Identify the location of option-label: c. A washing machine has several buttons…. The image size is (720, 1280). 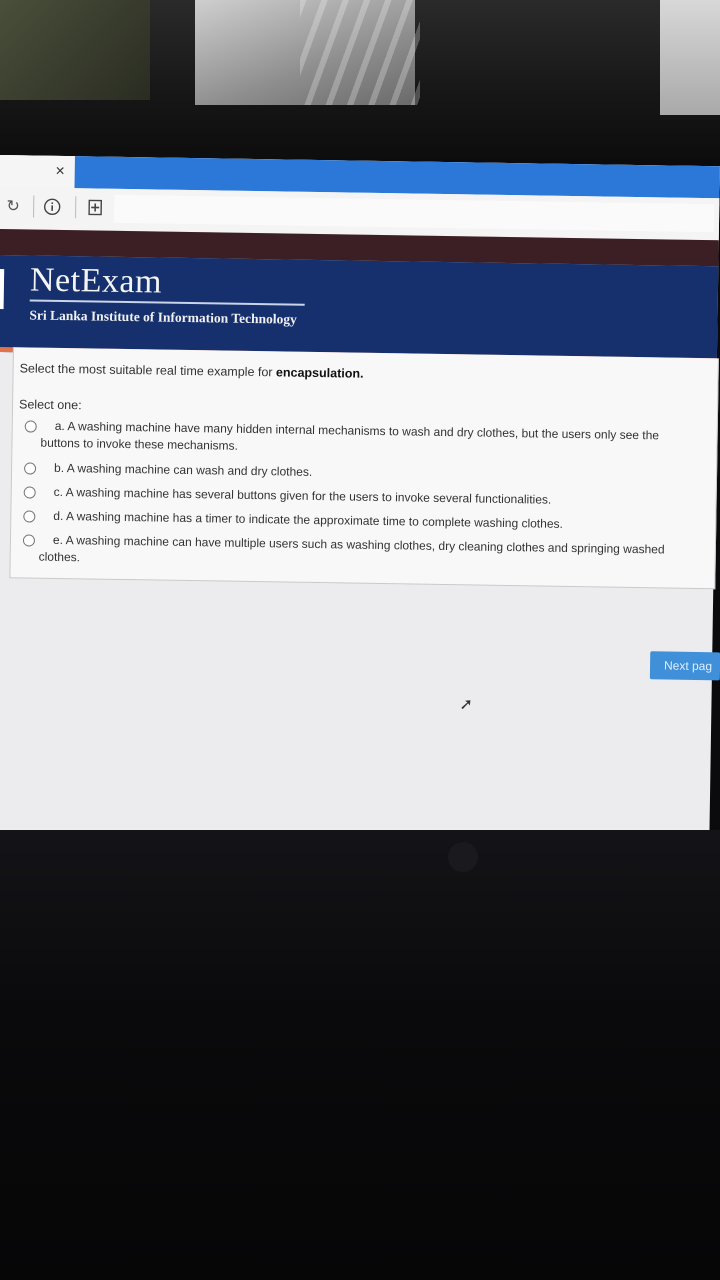
(302, 495).